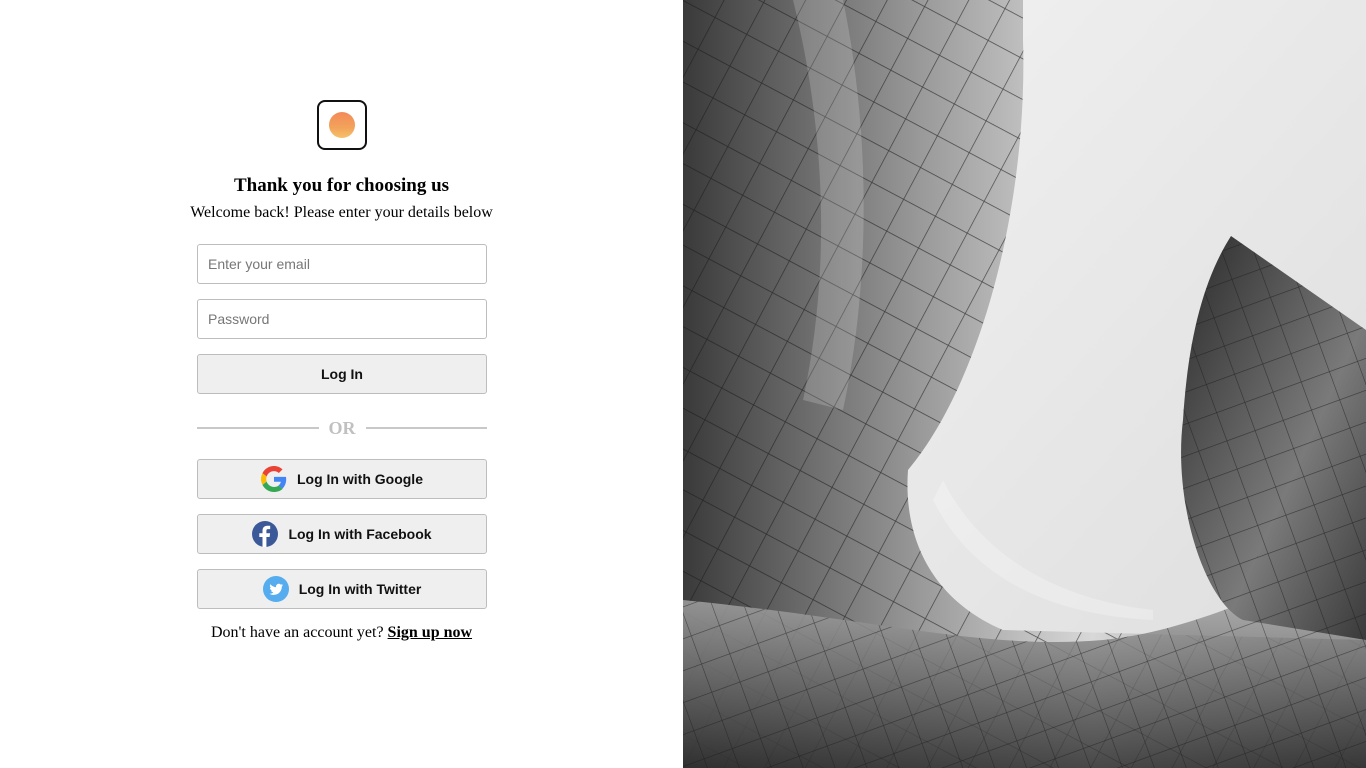  I want to click on signup-prompt-text: Don't have an account yet?, so click(297, 632).